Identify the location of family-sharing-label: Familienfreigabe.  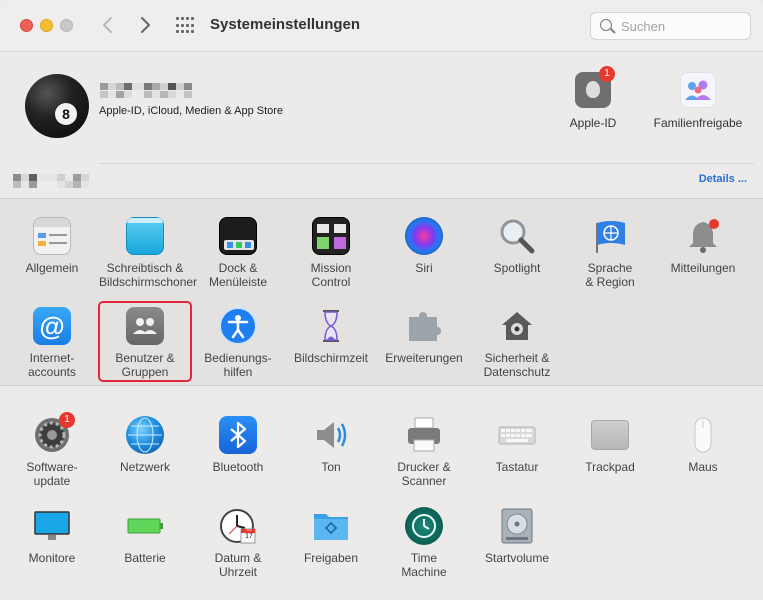
(698, 123).